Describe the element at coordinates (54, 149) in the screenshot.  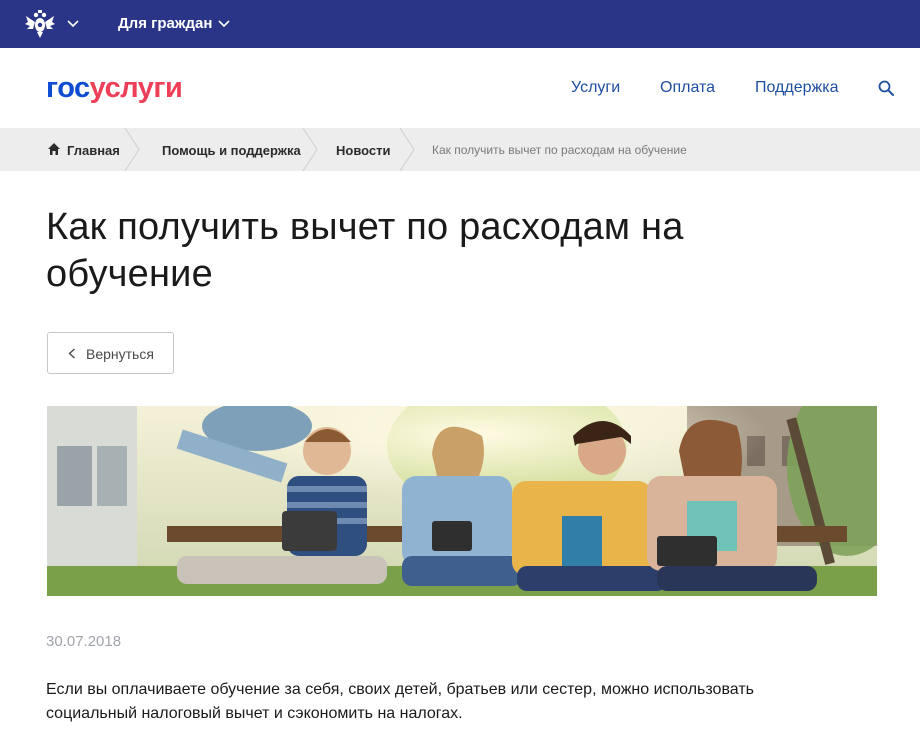
I see `home-icon` at that location.